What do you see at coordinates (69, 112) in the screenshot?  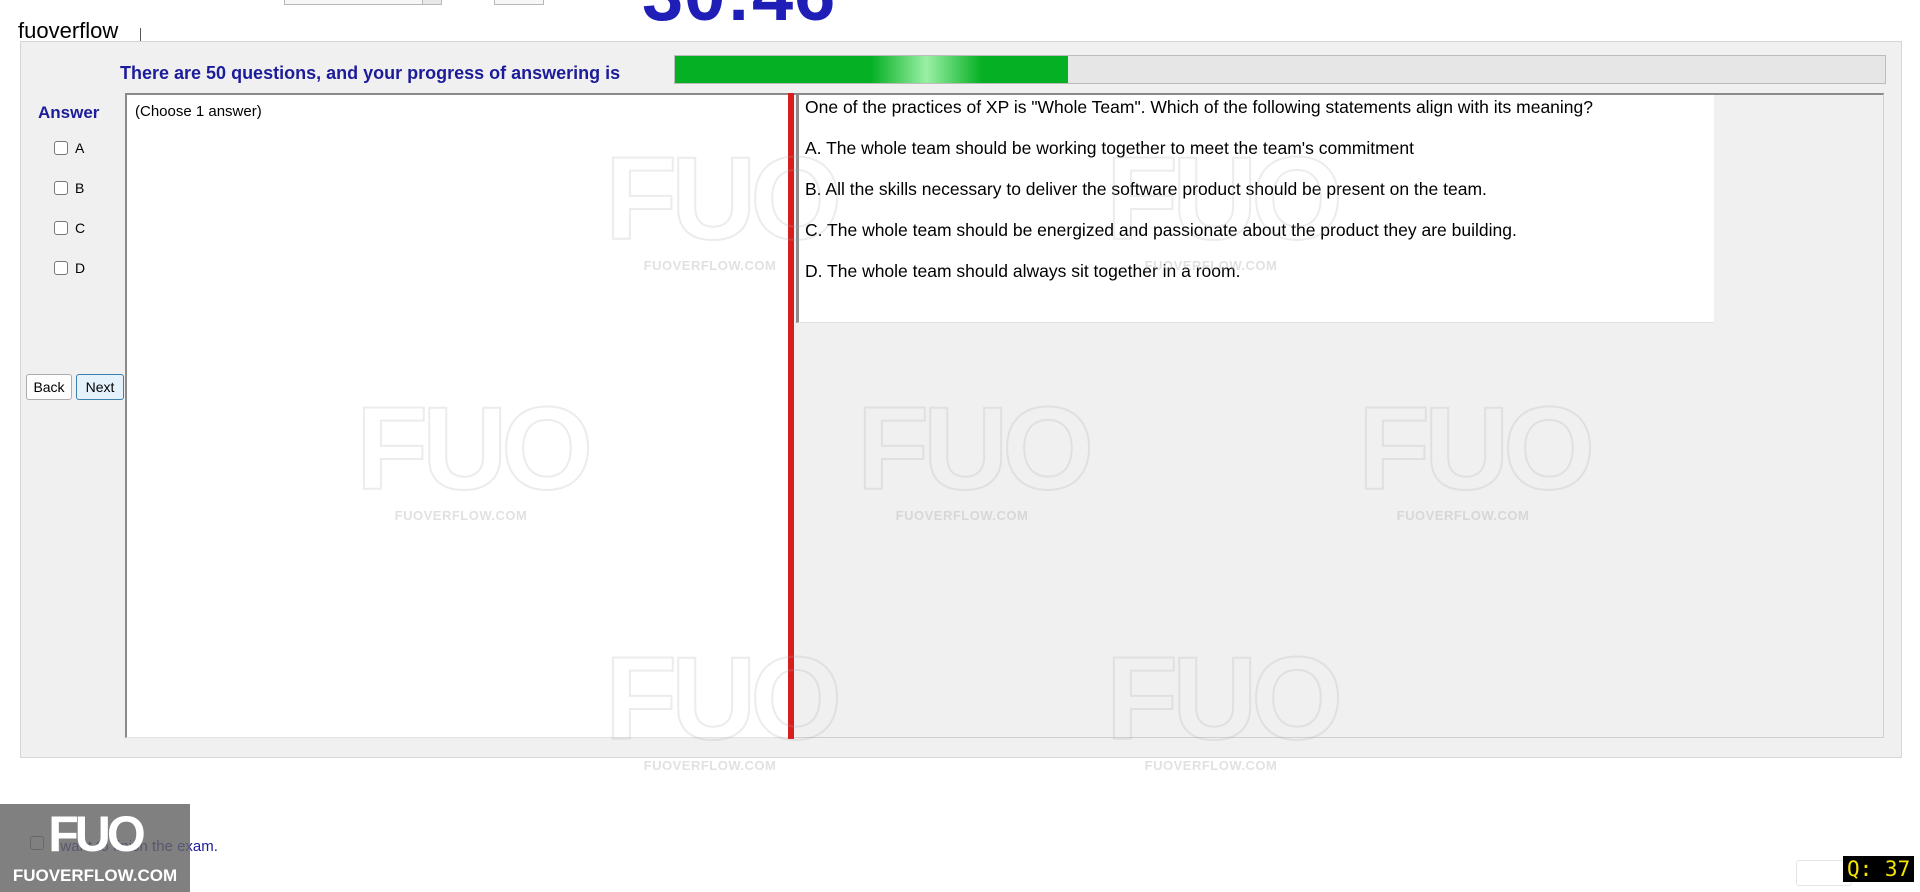 I see `answer-heading: Answer` at bounding box center [69, 112].